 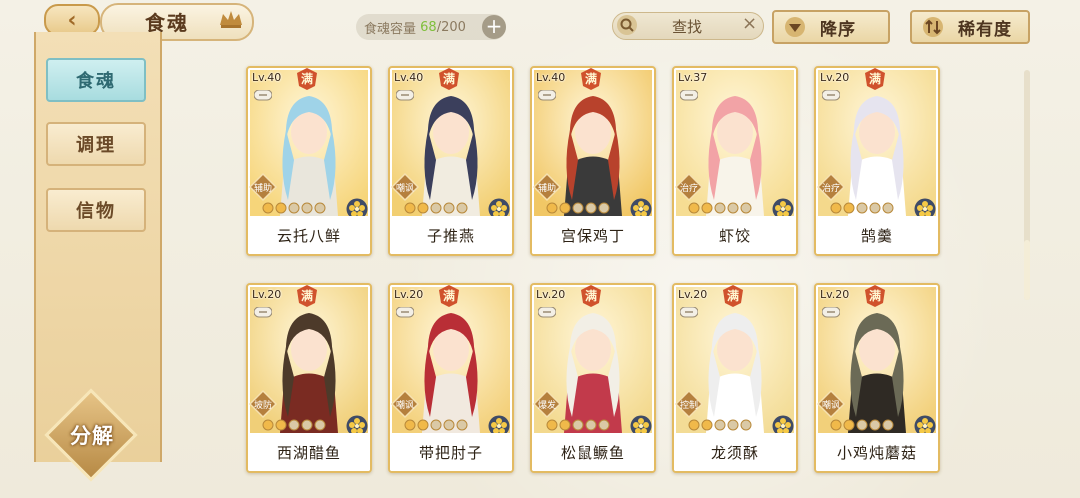 What do you see at coordinates (688, 406) in the screenshot?
I see `role-label: 控制` at bounding box center [688, 406].